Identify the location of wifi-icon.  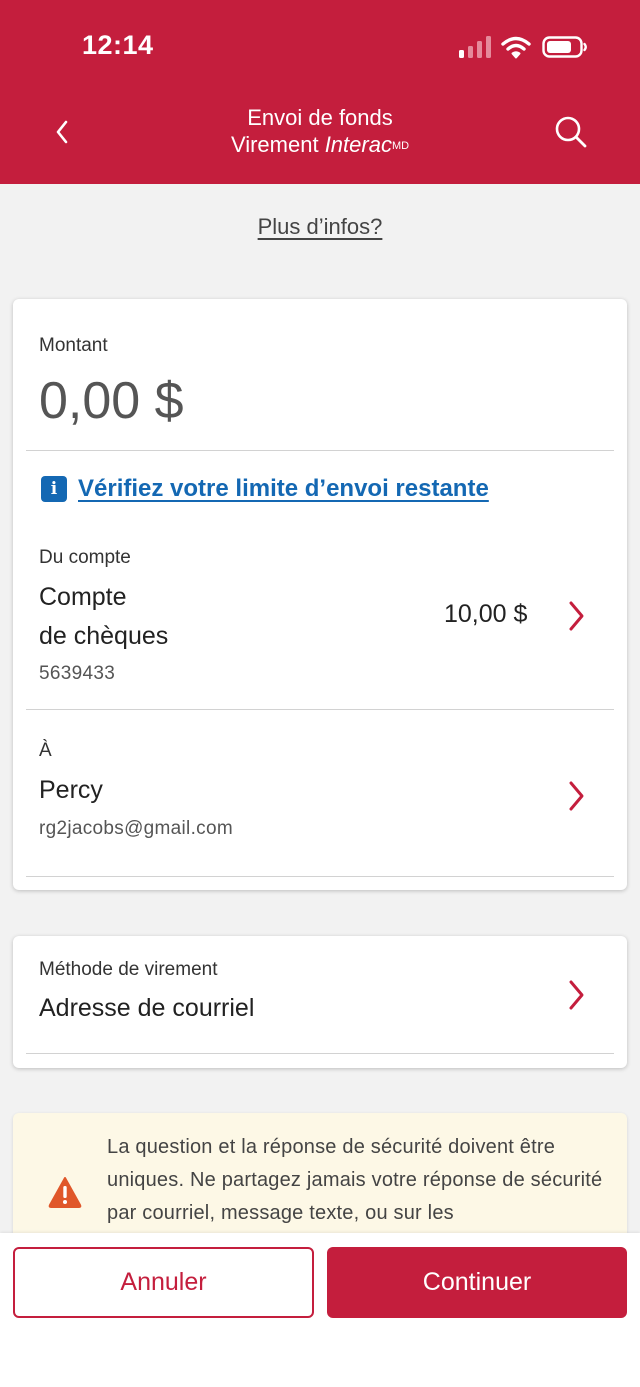
(516, 47).